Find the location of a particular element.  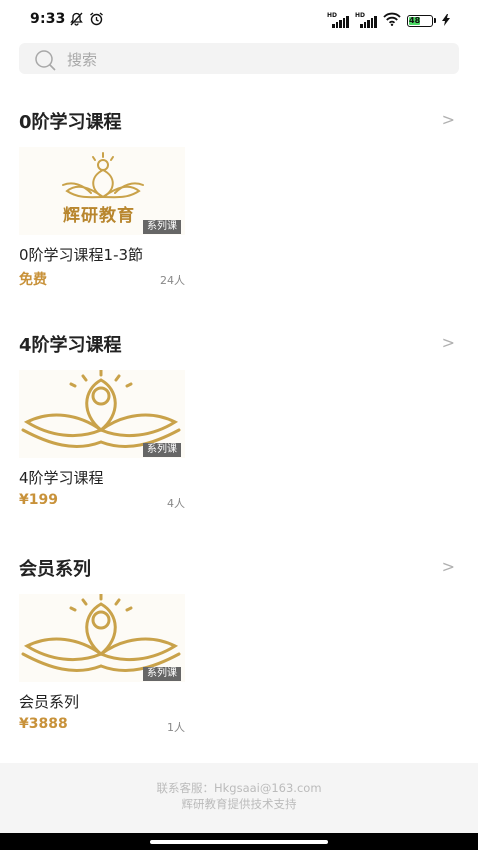

course-card: 系列课 4阶学习课程 ¥199 4人 is located at coordinates (104, 445).